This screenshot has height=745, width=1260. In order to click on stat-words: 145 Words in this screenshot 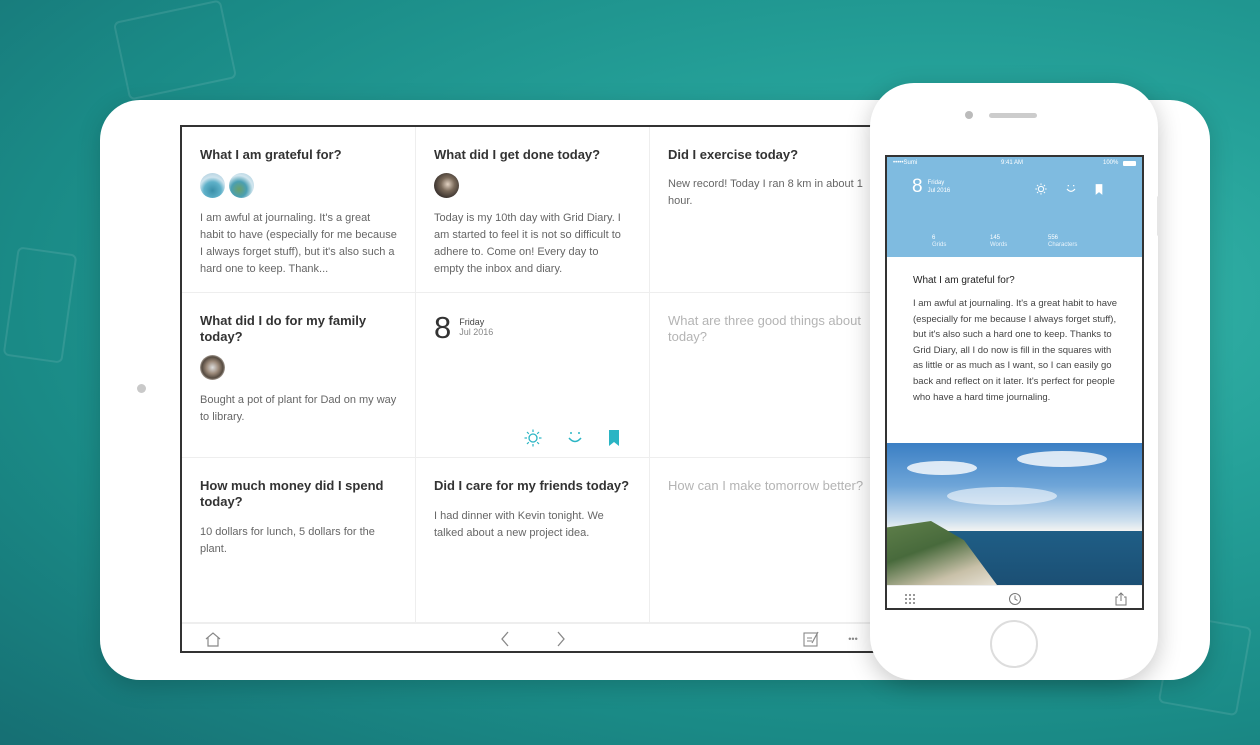, I will do `click(999, 241)`.